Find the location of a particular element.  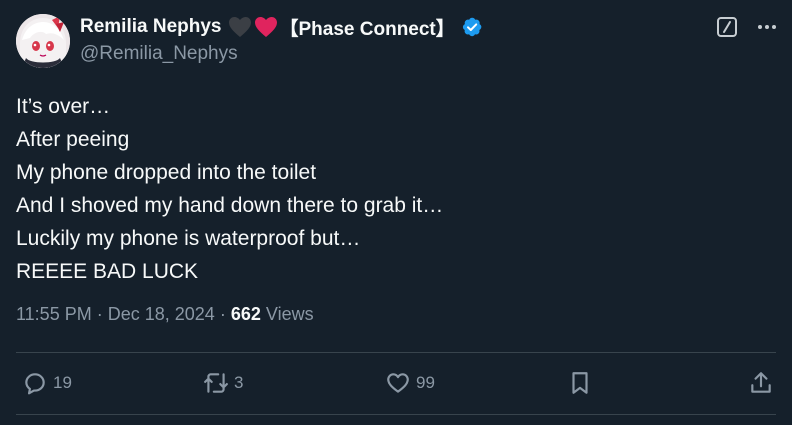

bookmark-button is located at coordinates (580, 383).